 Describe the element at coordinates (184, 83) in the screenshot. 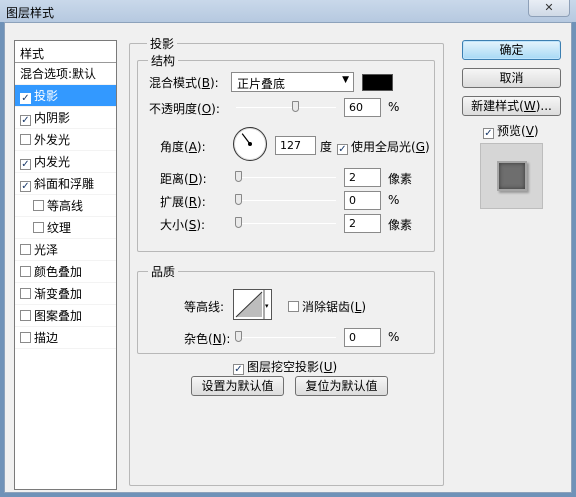

I see `blend-mode-label: 混合模式(B):` at that location.